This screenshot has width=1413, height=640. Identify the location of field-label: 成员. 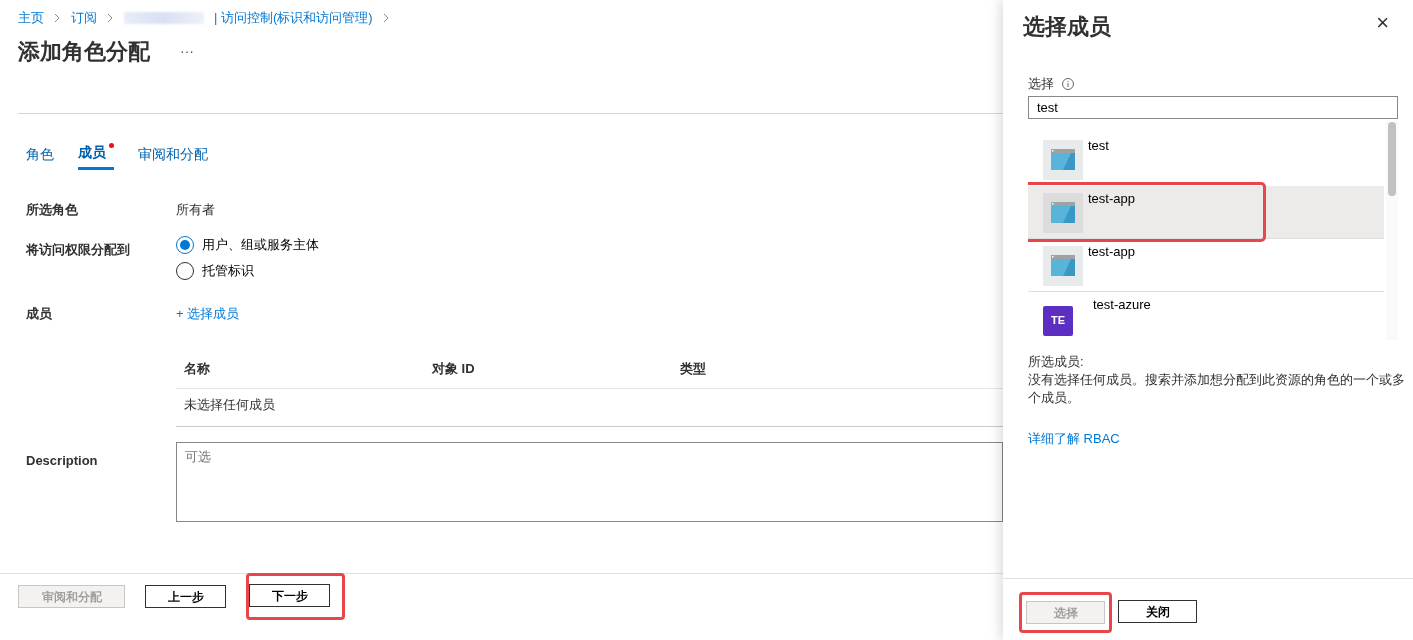
(39, 313).